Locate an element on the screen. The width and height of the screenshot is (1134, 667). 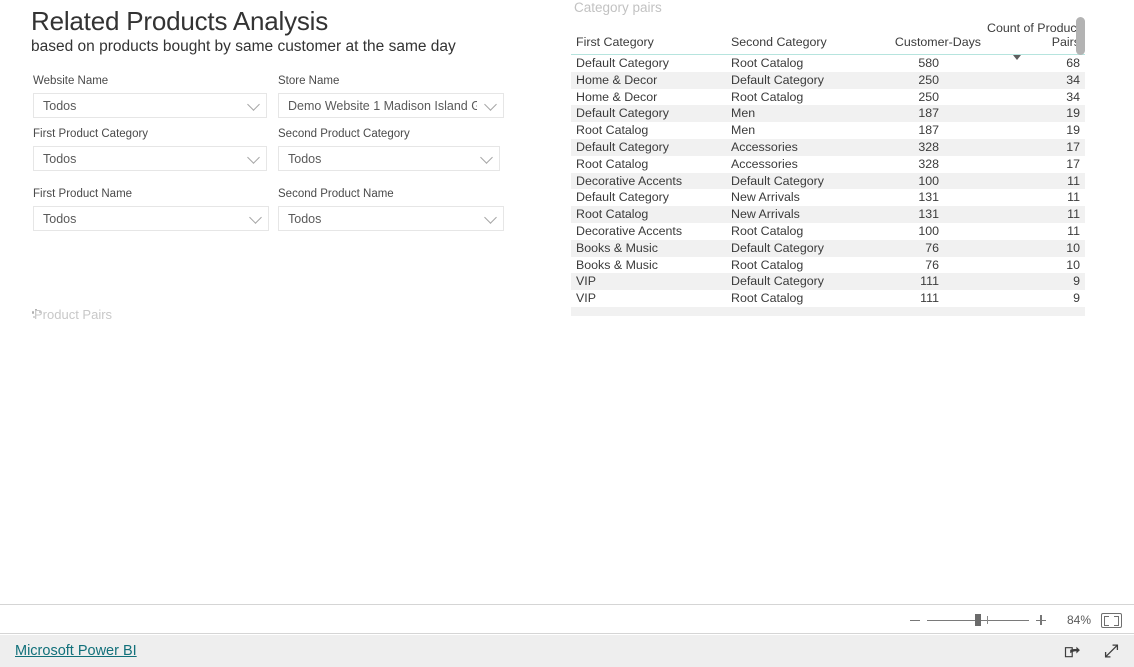
cell-first-category: VIP is located at coordinates (649, 282).